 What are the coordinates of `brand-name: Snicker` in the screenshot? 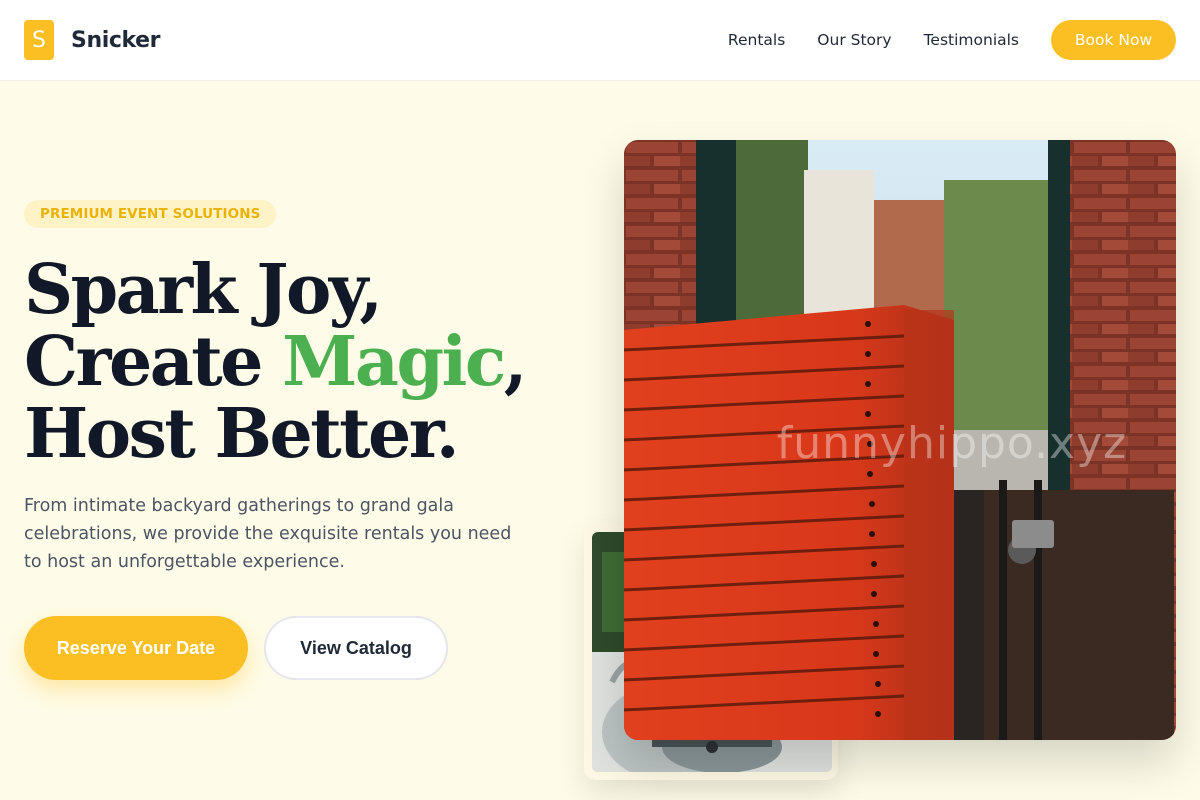 It's located at (116, 40).